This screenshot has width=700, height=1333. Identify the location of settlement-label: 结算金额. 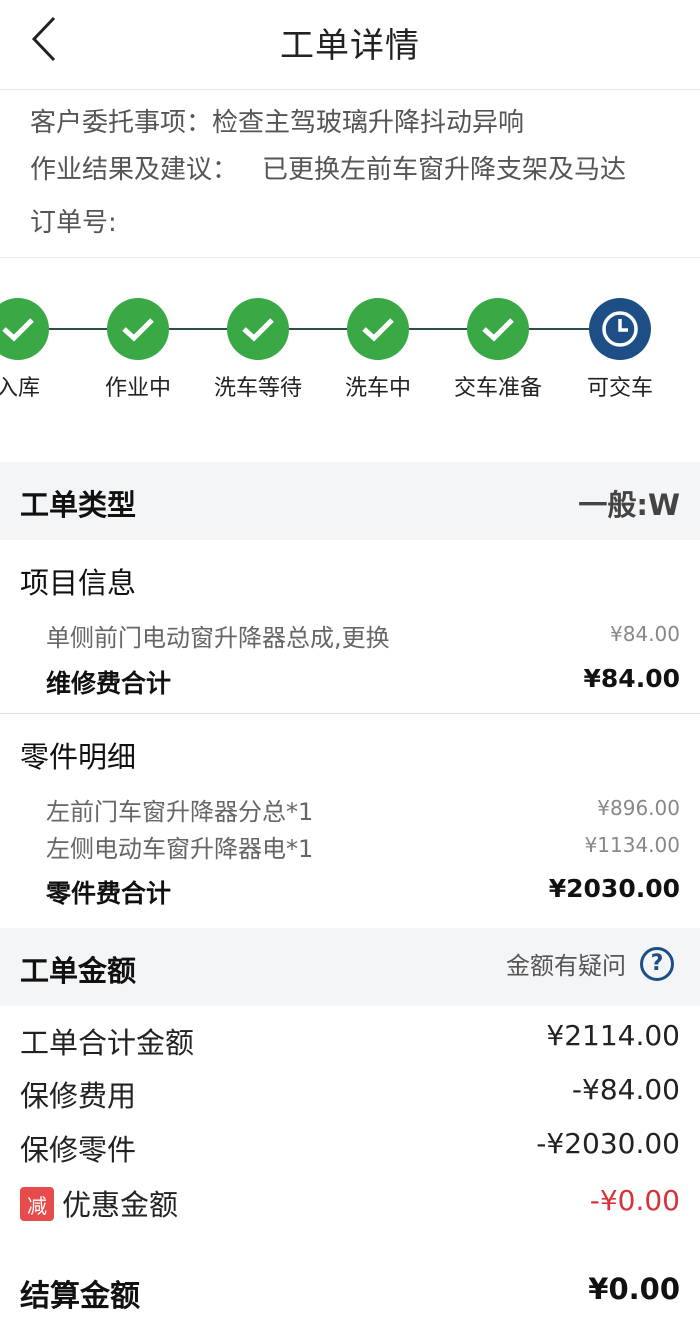
(80, 1296).